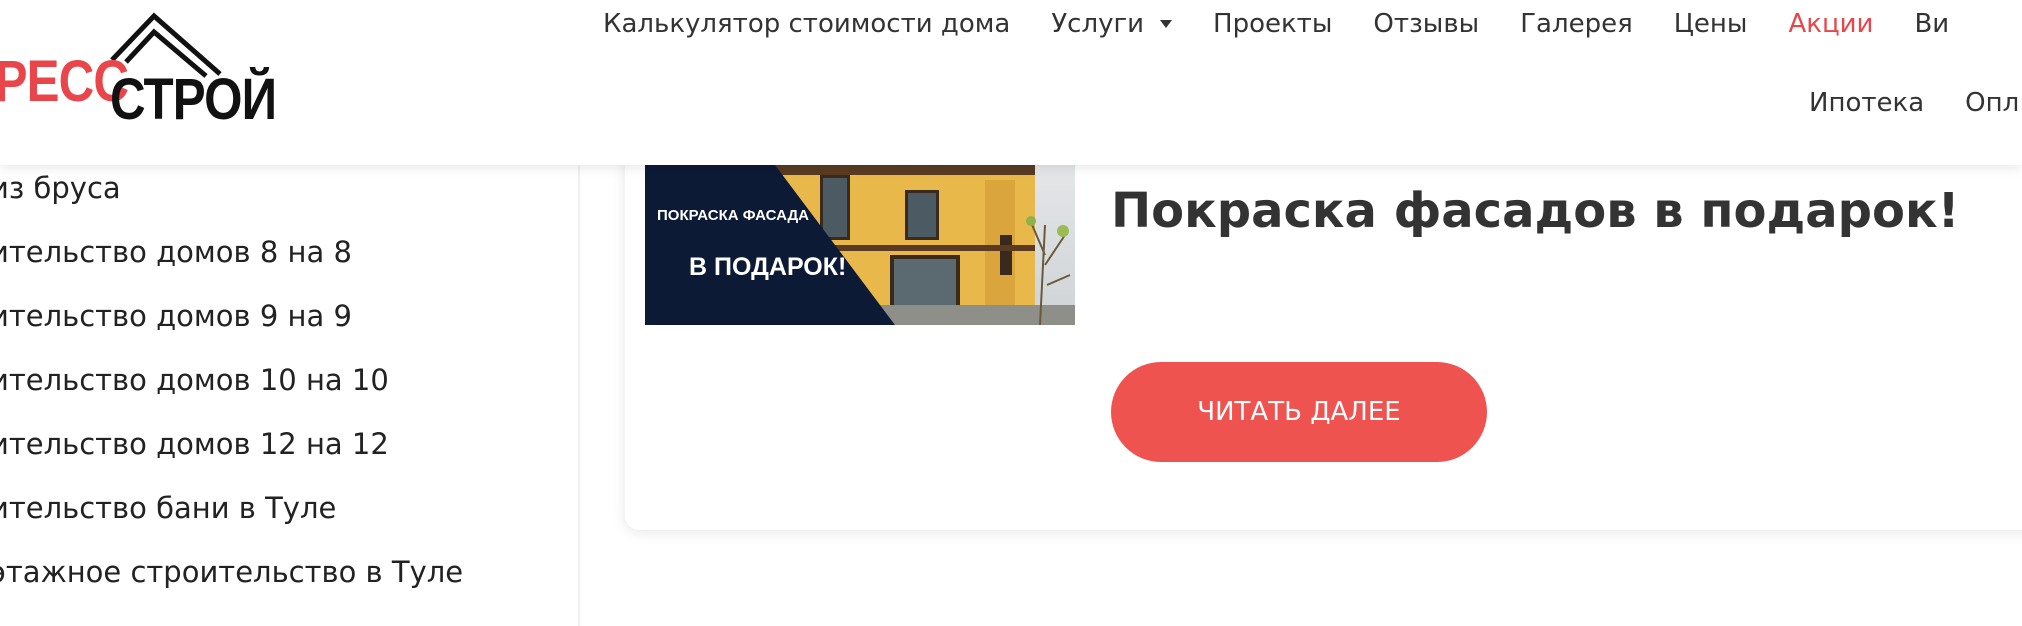 This screenshot has width=2022, height=626. What do you see at coordinates (168, 508) in the screenshot?
I see `sidebar-item-bathhouse: ительство бани в Туле` at bounding box center [168, 508].